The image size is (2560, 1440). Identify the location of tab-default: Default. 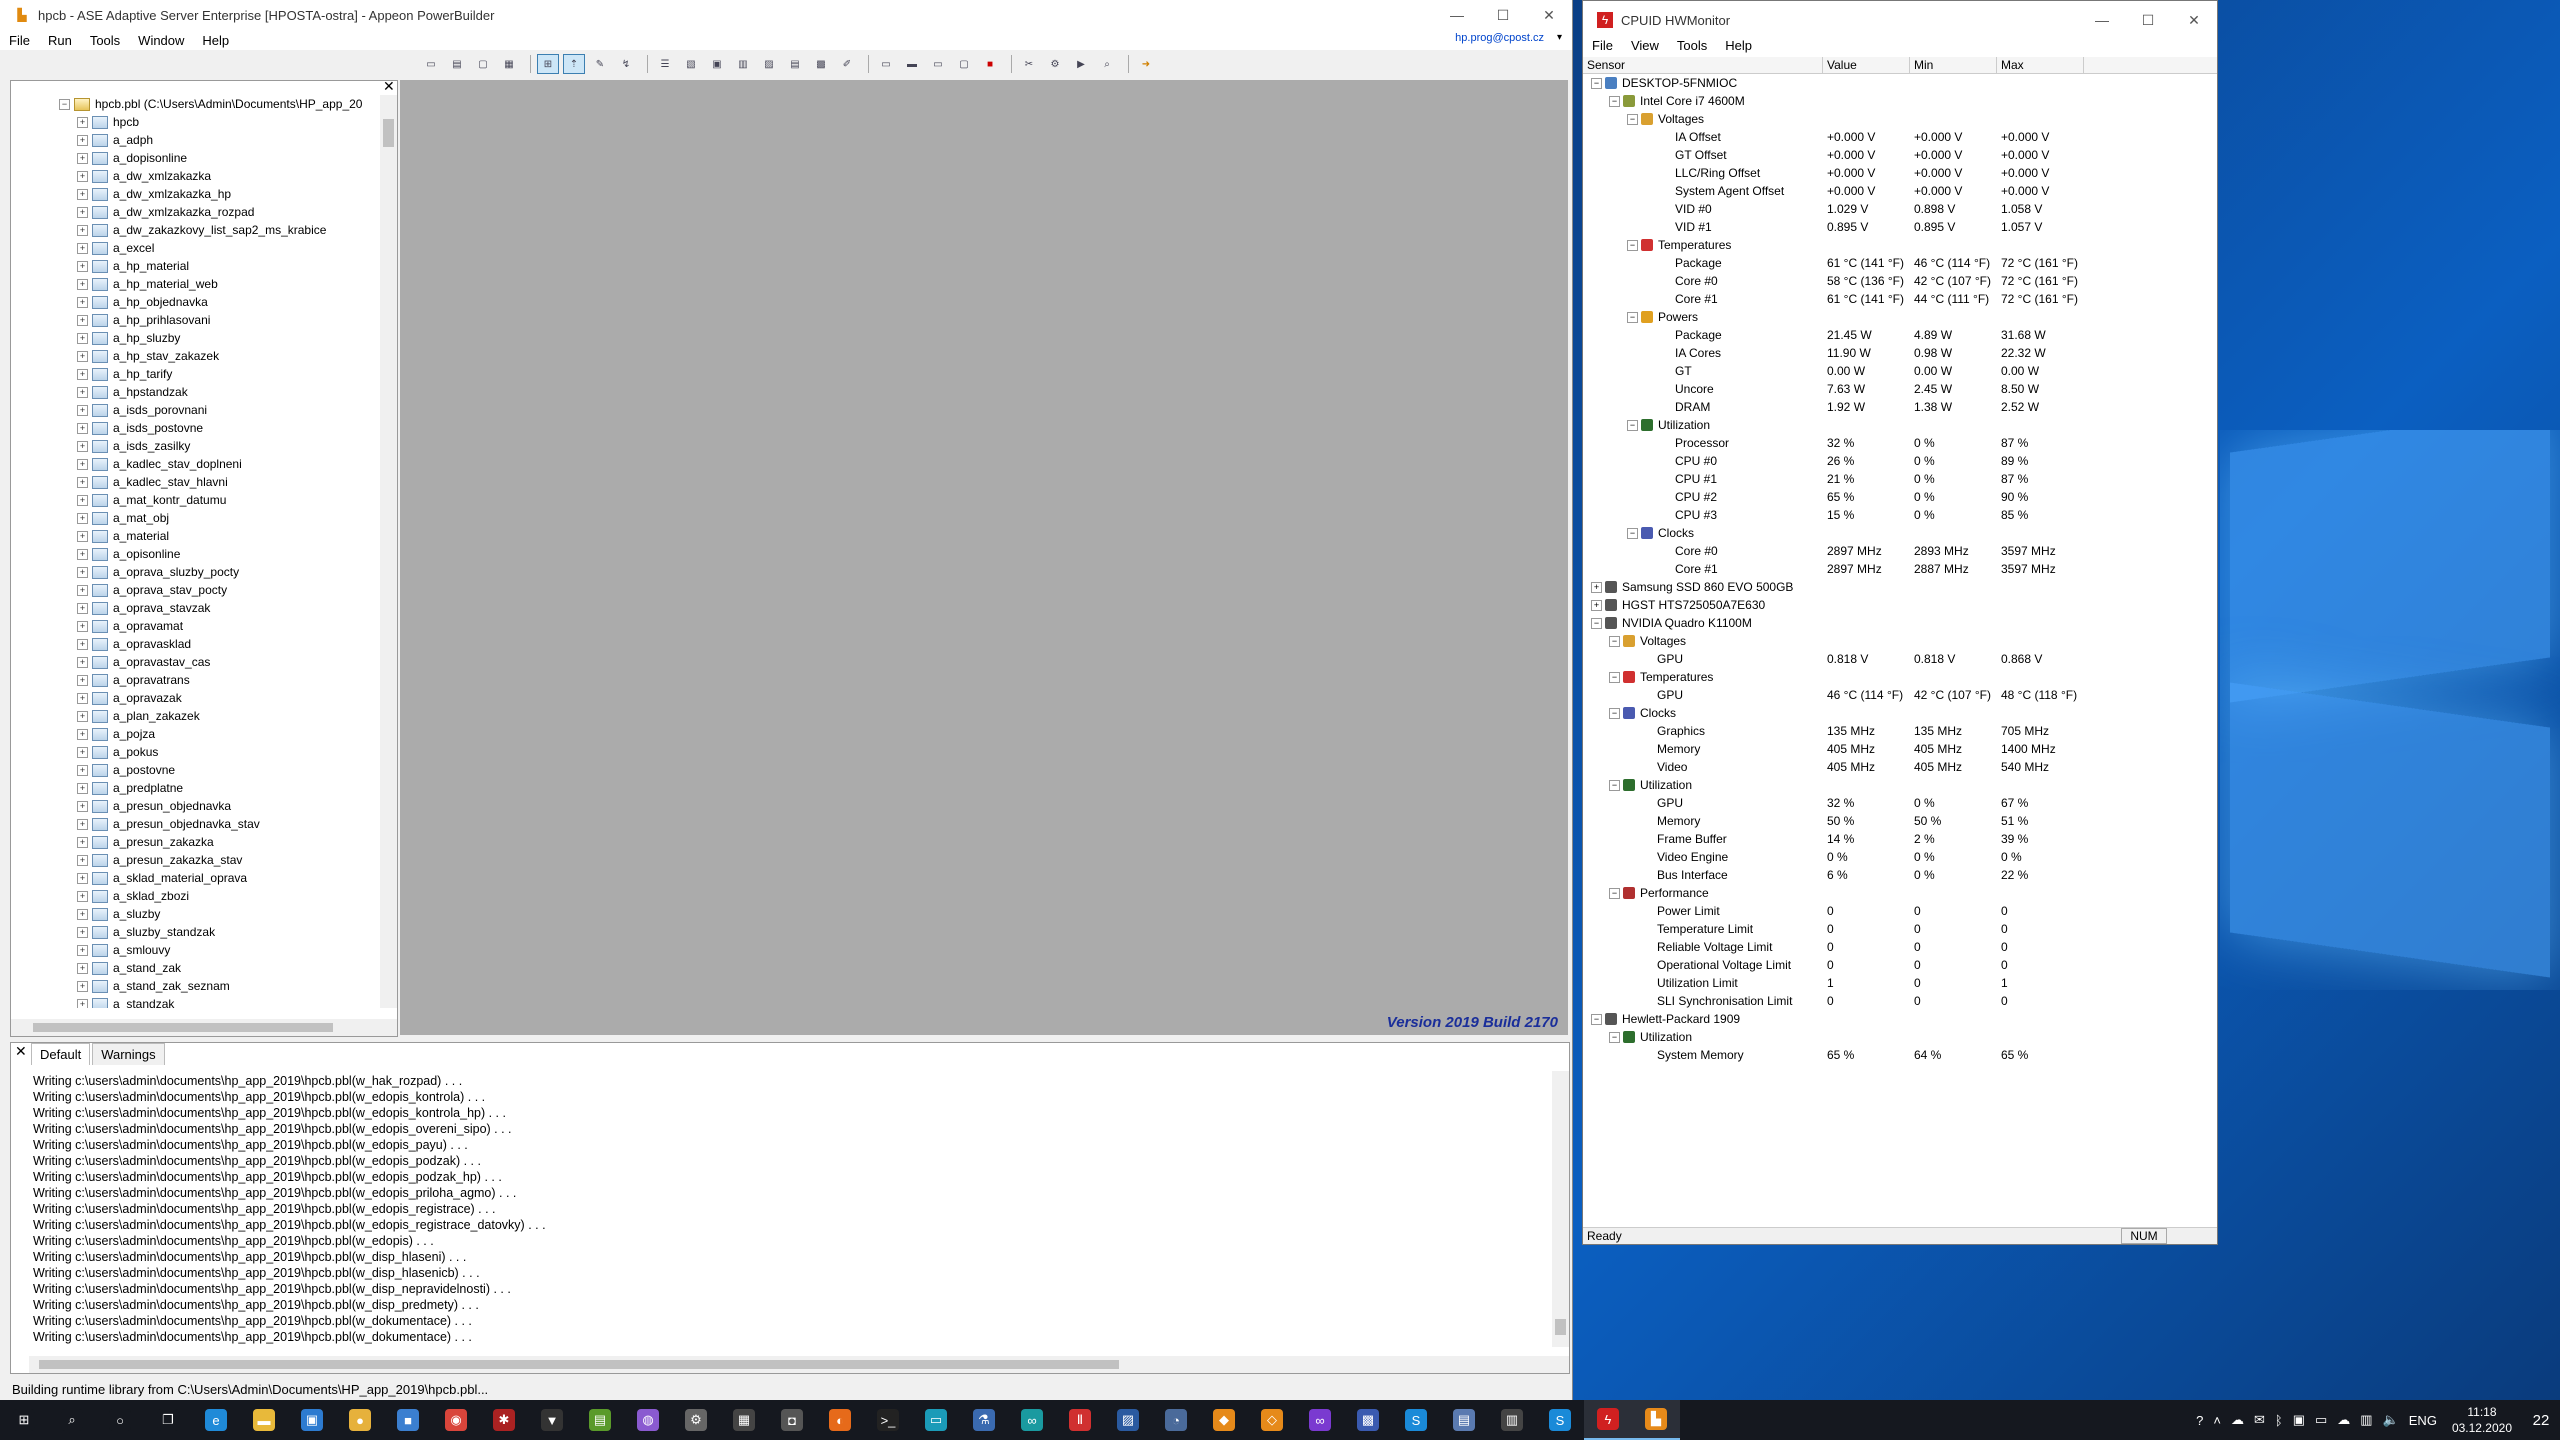
(61, 1054).